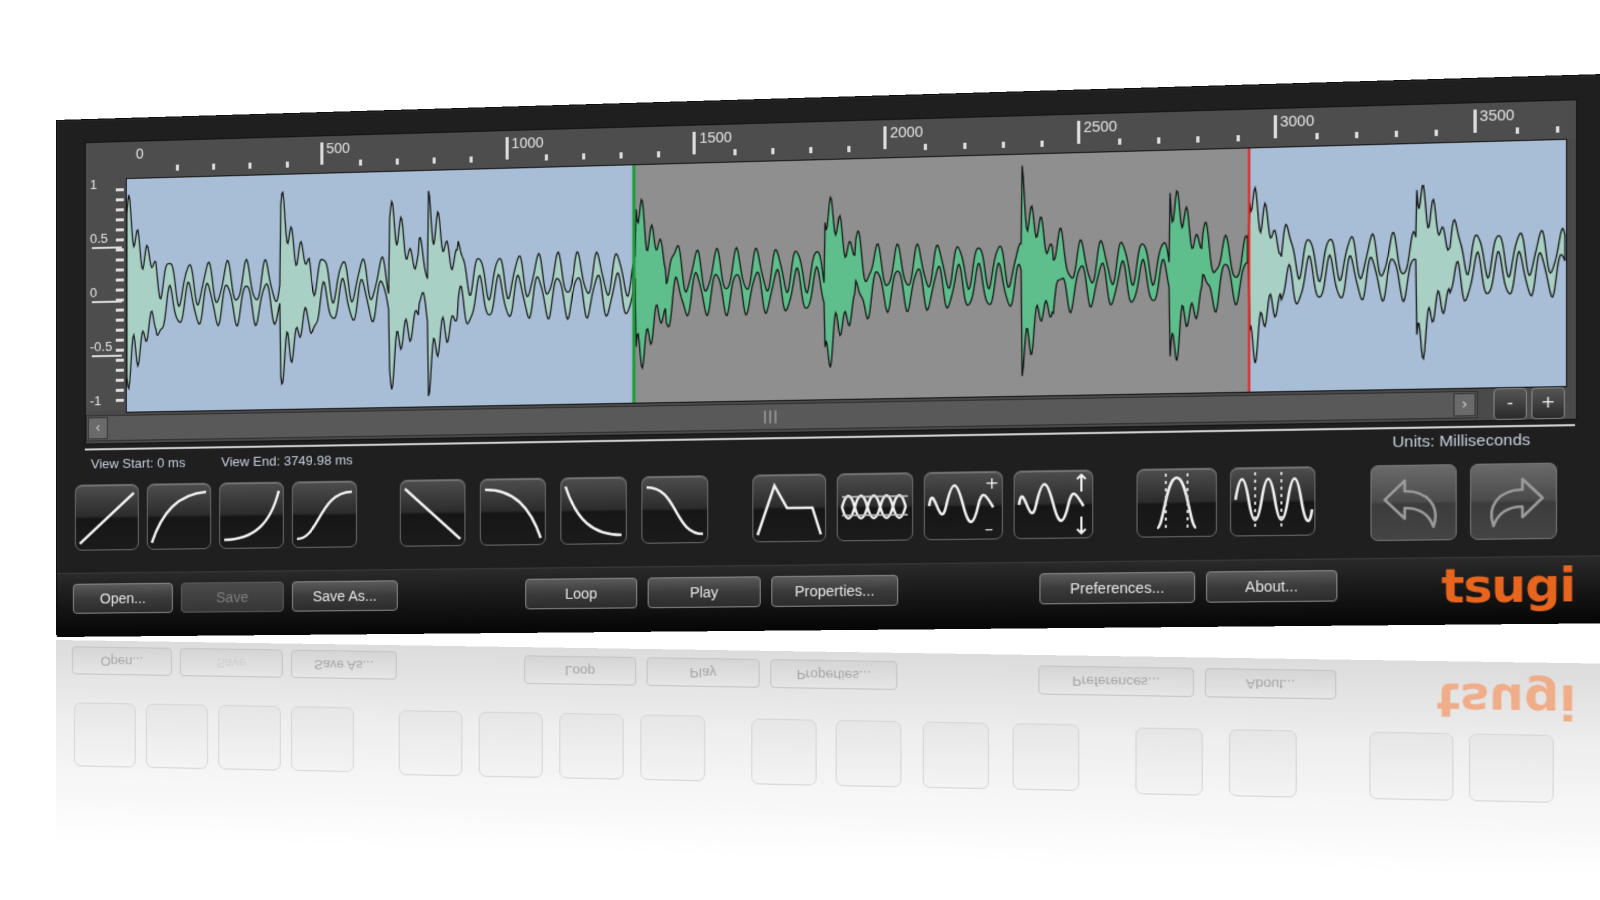 The image size is (1600, 900). I want to click on undo-icon, so click(1414, 502).